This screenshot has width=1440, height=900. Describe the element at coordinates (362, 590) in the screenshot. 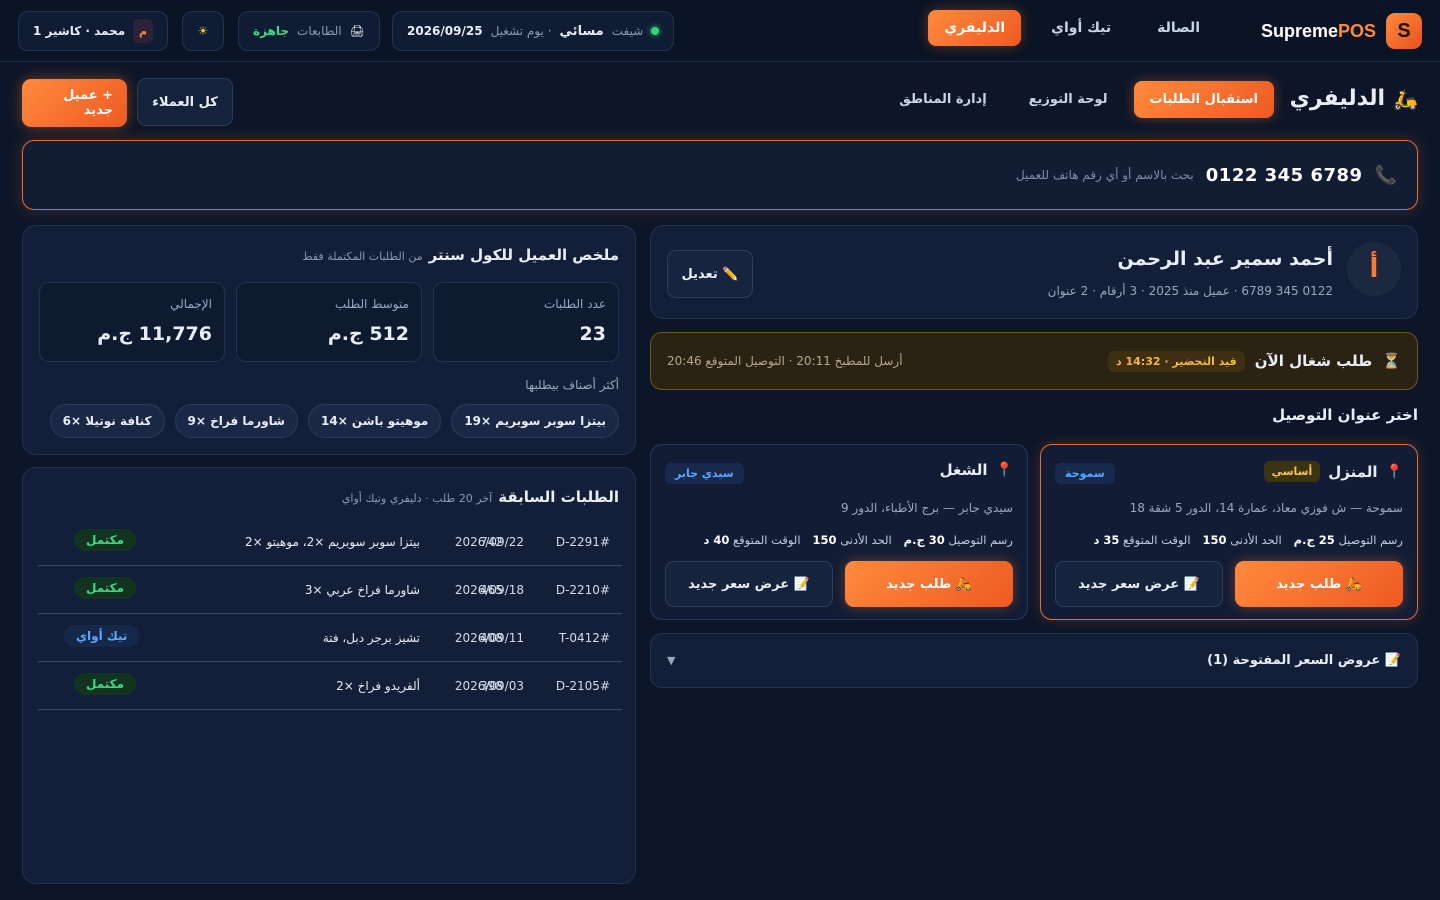

I see `order-items: شاورما فراخ عربي ×3` at that location.